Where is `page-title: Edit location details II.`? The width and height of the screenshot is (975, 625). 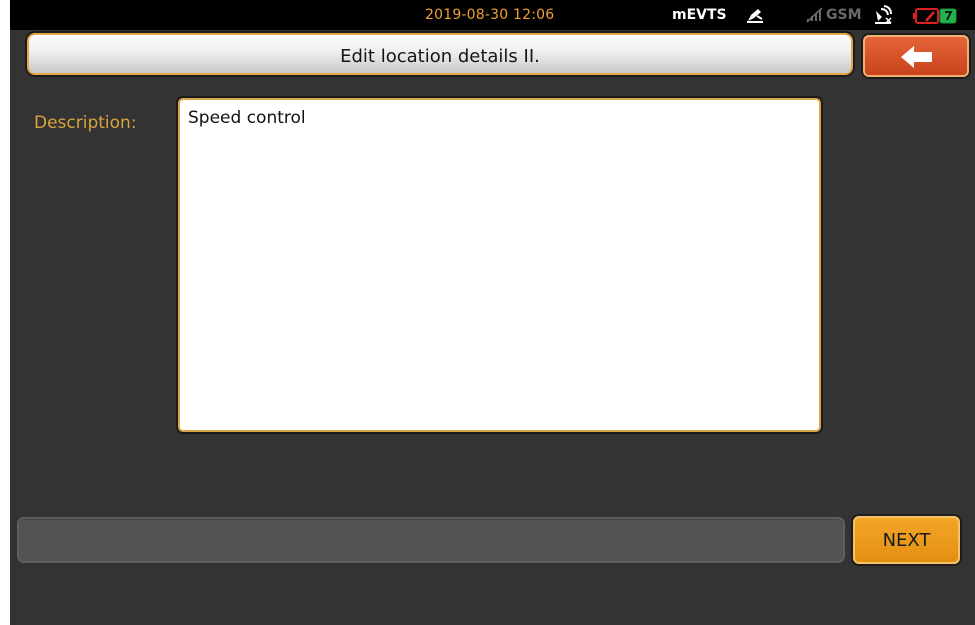
page-title: Edit location details II. is located at coordinates (440, 56).